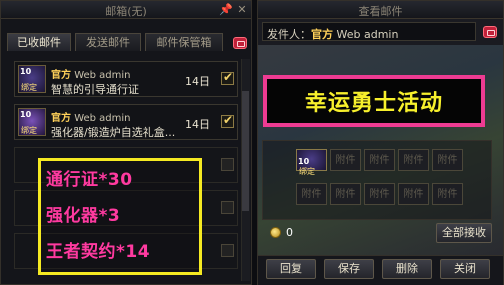 The width and height of the screenshot is (504, 285). Describe the element at coordinates (464, 233) in the screenshot. I see `receive-all-button: 全部接收` at that location.